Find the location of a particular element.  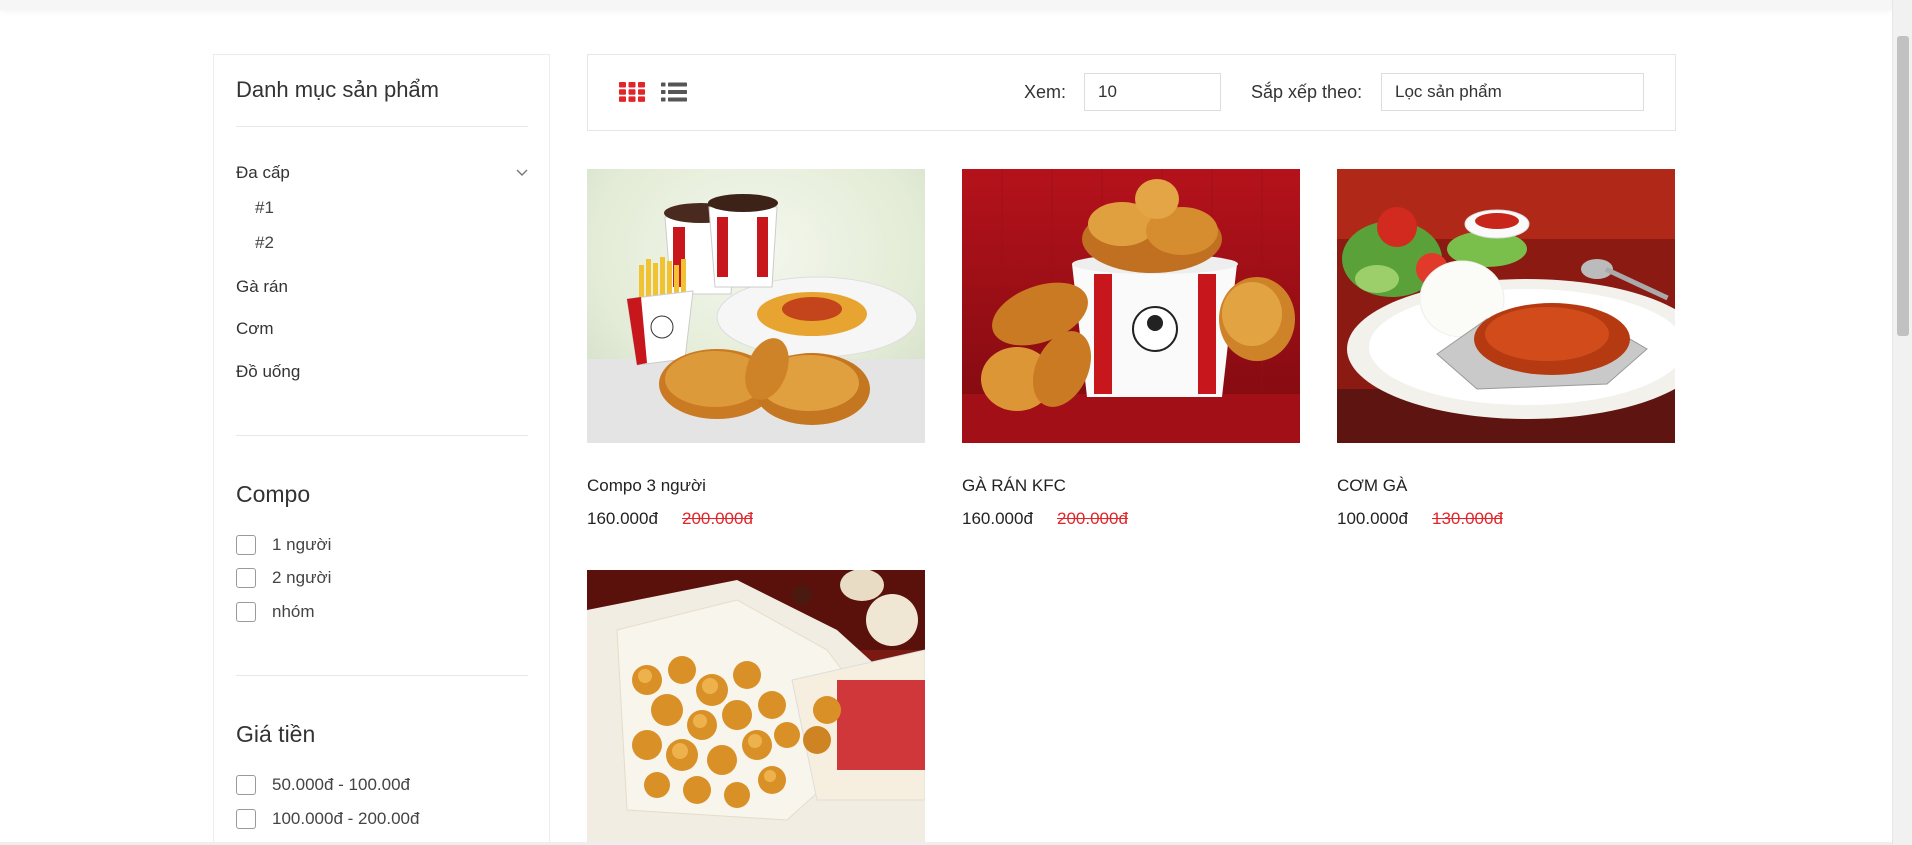

product-price: 100.000đ is located at coordinates (1372, 518).